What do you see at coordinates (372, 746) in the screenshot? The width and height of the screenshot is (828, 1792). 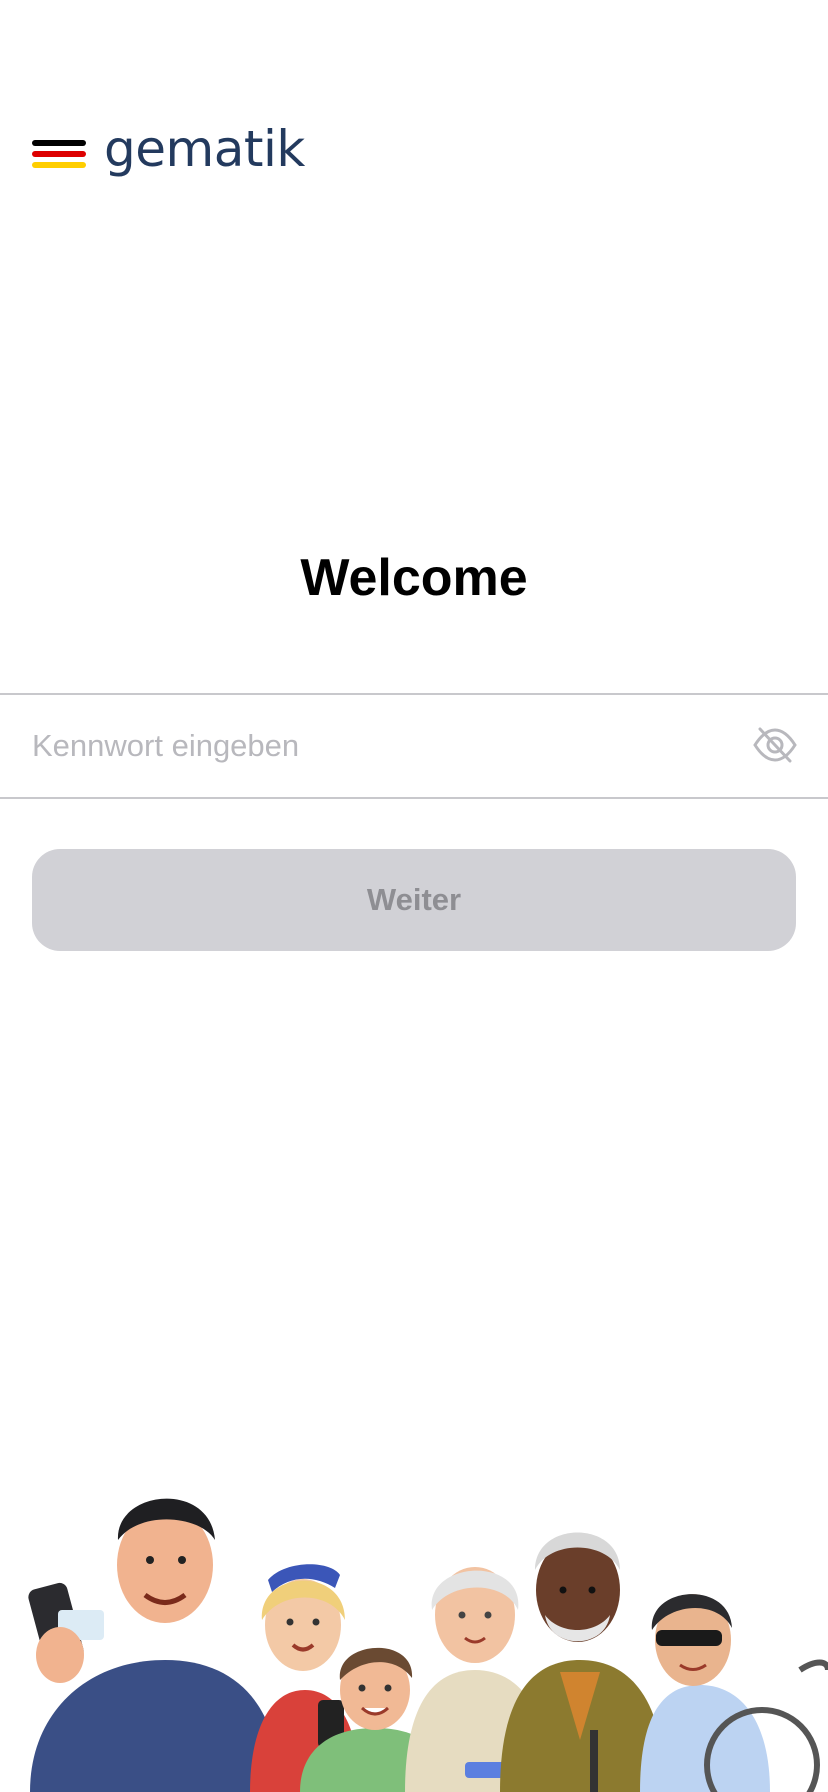 I see `password-input` at bounding box center [372, 746].